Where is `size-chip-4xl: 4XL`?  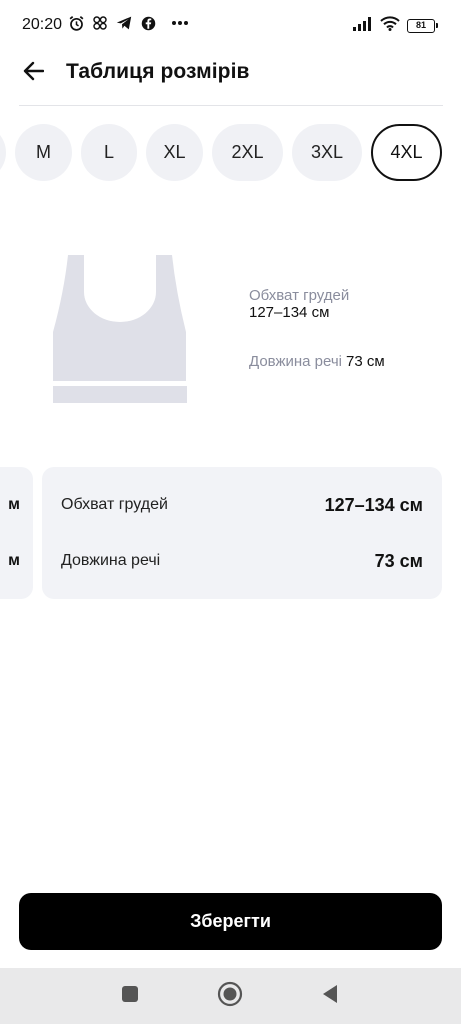
size-chip-4xl: 4XL is located at coordinates (406, 152).